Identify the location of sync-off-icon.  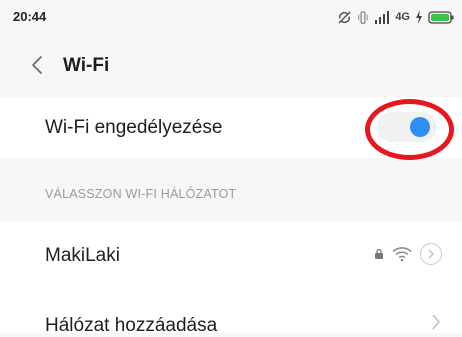
(344, 17).